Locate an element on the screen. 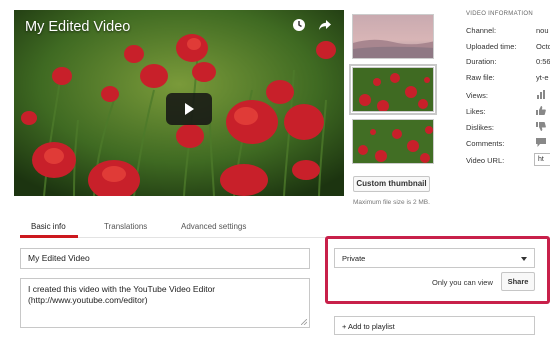  video-url-field: ht is located at coordinates (542, 159).